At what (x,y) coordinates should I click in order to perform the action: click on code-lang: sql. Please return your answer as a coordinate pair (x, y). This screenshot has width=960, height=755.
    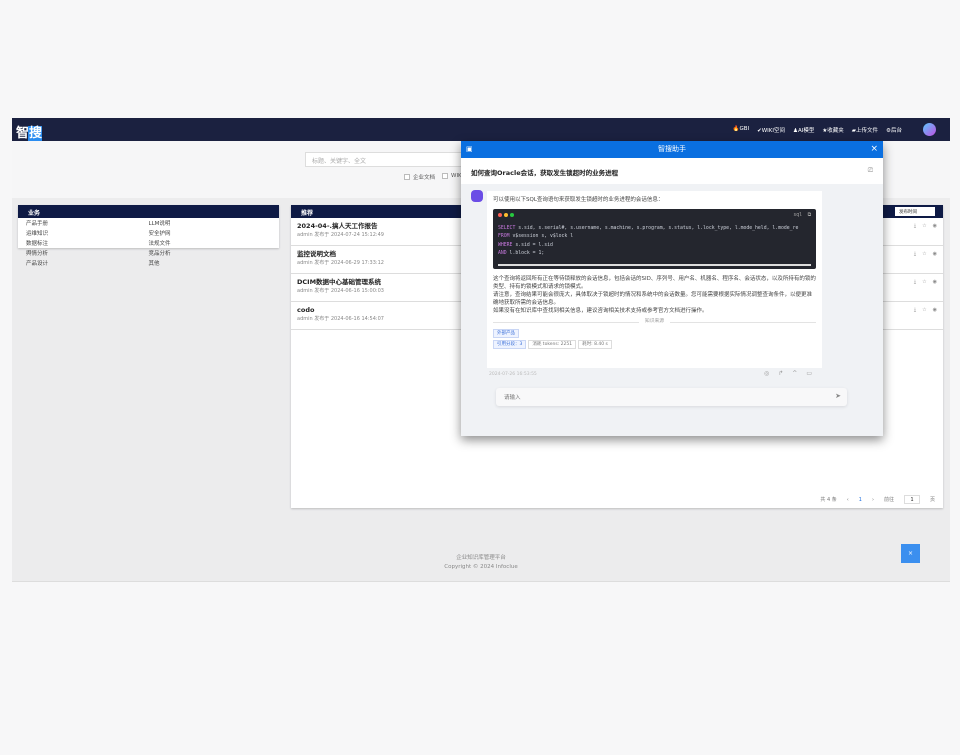
    Looking at the image, I should click on (797, 215).